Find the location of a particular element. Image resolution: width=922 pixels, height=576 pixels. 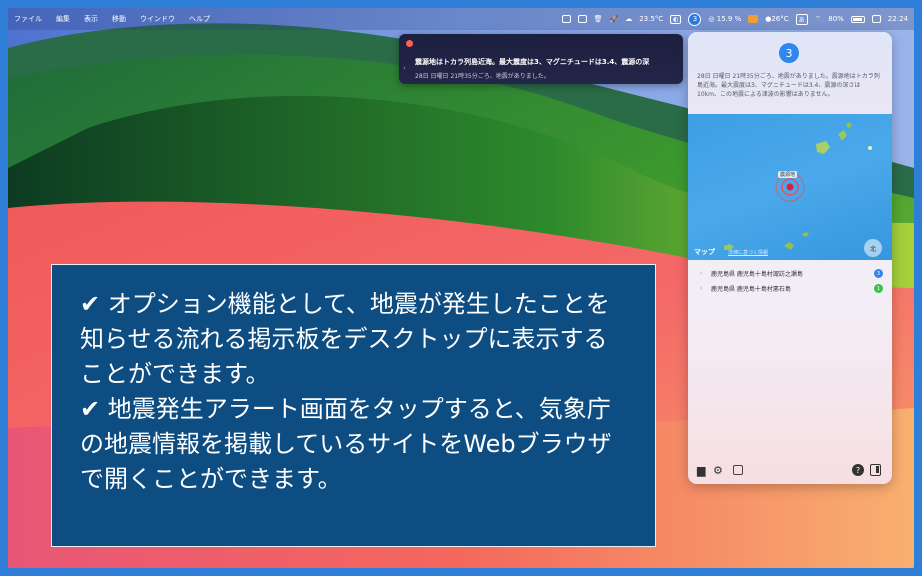

intensity-badge: 1 is located at coordinates (878, 288).